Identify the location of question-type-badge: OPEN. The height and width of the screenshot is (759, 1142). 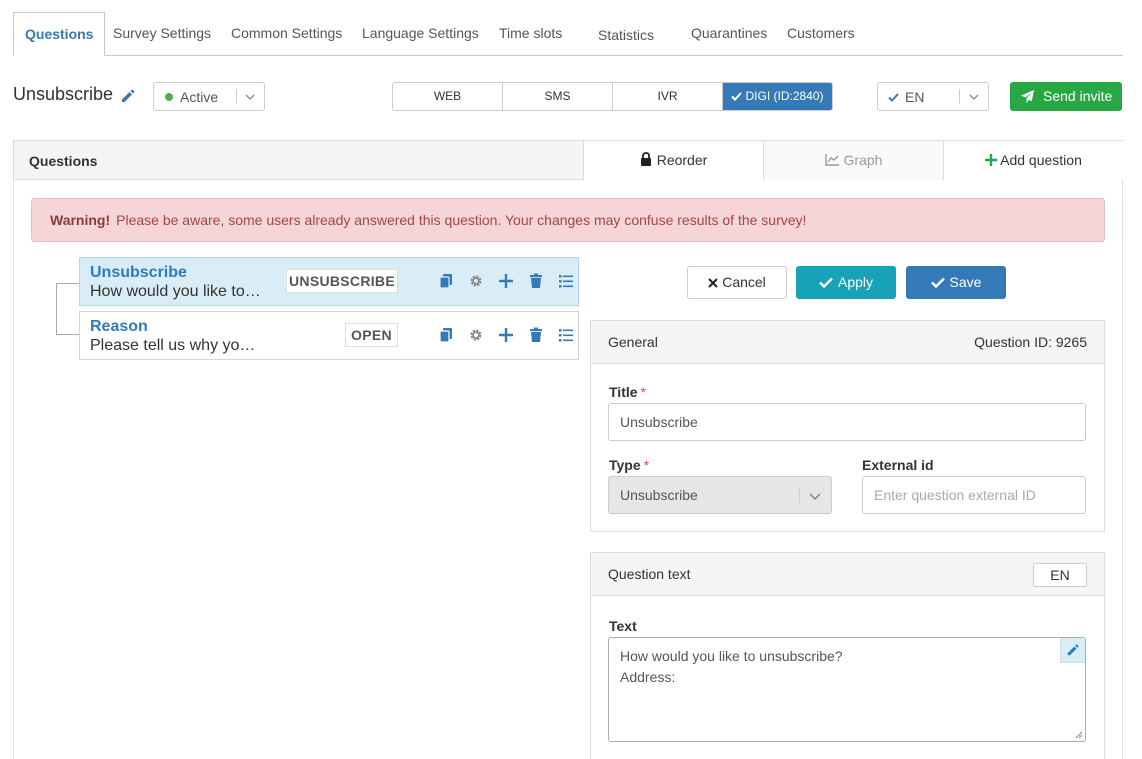
(371, 335).